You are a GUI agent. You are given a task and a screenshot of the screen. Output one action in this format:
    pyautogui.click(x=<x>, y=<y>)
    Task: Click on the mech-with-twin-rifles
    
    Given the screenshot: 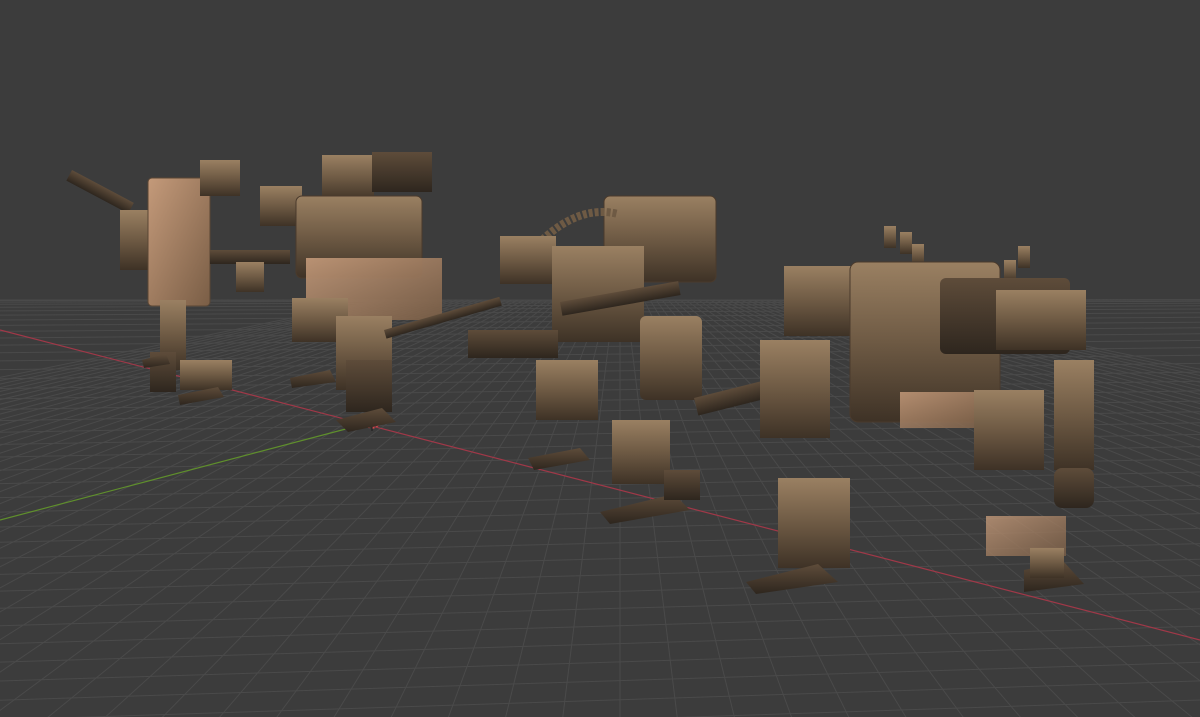 What is the action you would take?
    pyautogui.click(x=592, y=359)
    